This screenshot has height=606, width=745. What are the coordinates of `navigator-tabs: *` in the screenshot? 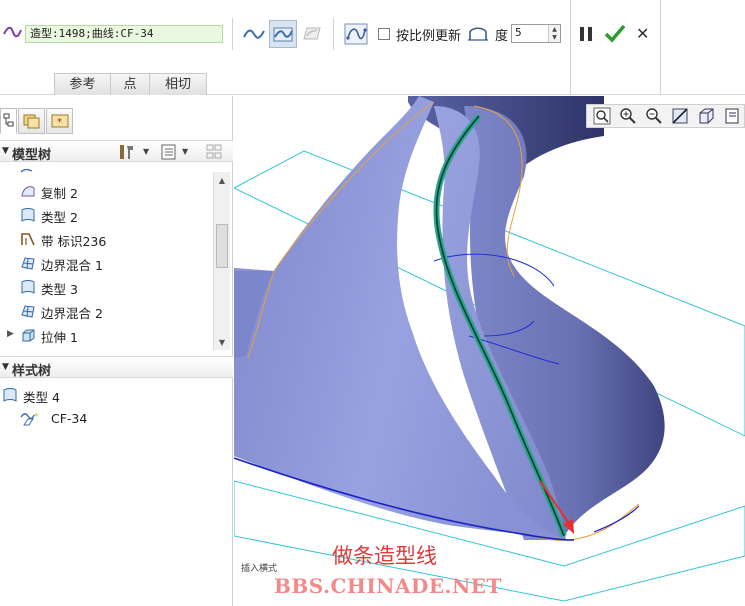 It's located at (37, 121).